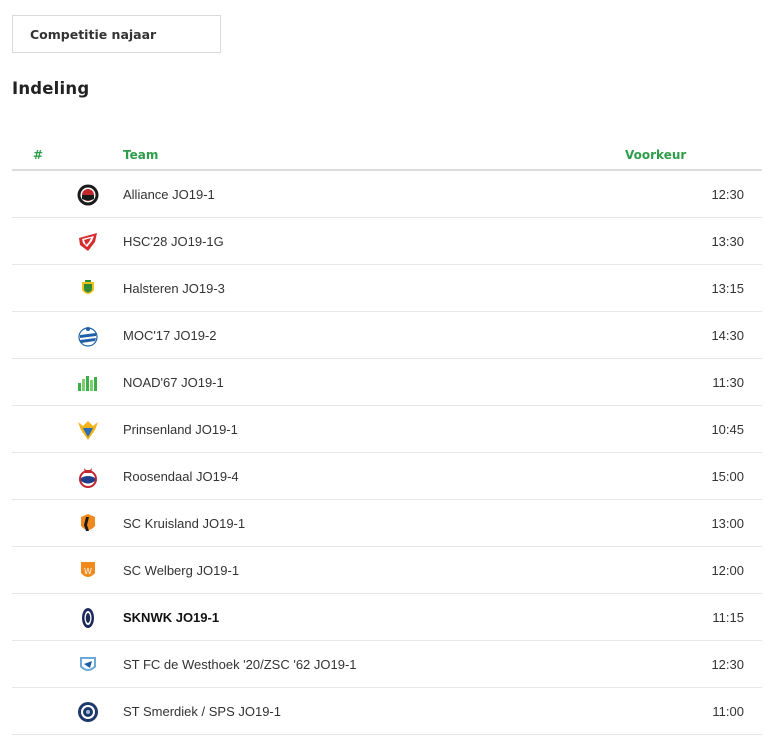 This screenshot has width=777, height=754. What do you see at coordinates (171, 617) in the screenshot?
I see `team-name: SKNWK JO19-1` at bounding box center [171, 617].